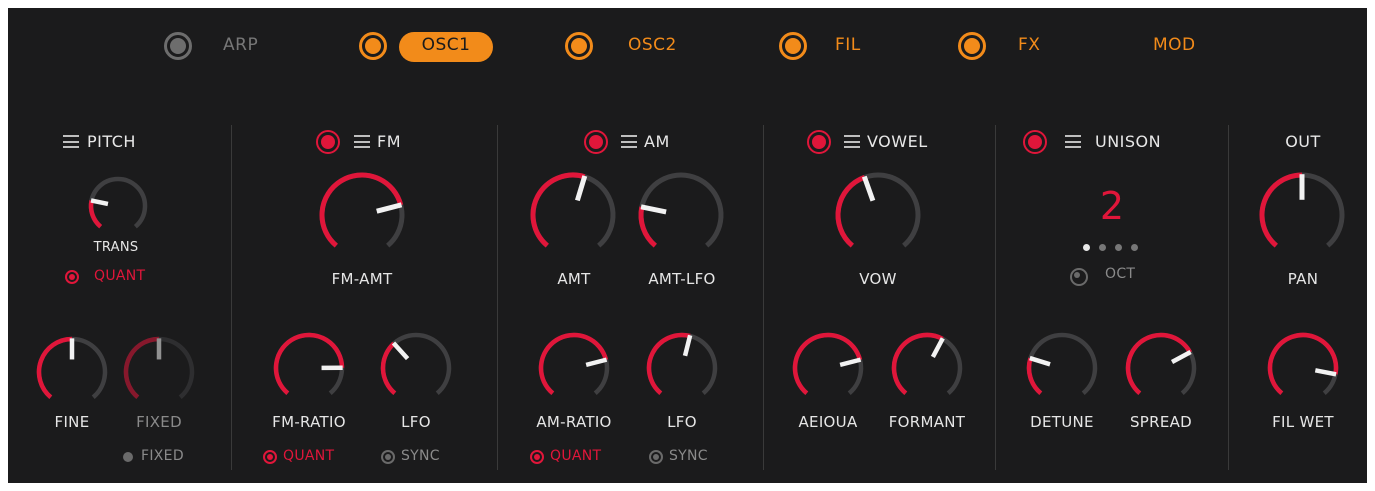  Describe the element at coordinates (656, 457) in the screenshot. I see `am-sync-toggle` at that location.